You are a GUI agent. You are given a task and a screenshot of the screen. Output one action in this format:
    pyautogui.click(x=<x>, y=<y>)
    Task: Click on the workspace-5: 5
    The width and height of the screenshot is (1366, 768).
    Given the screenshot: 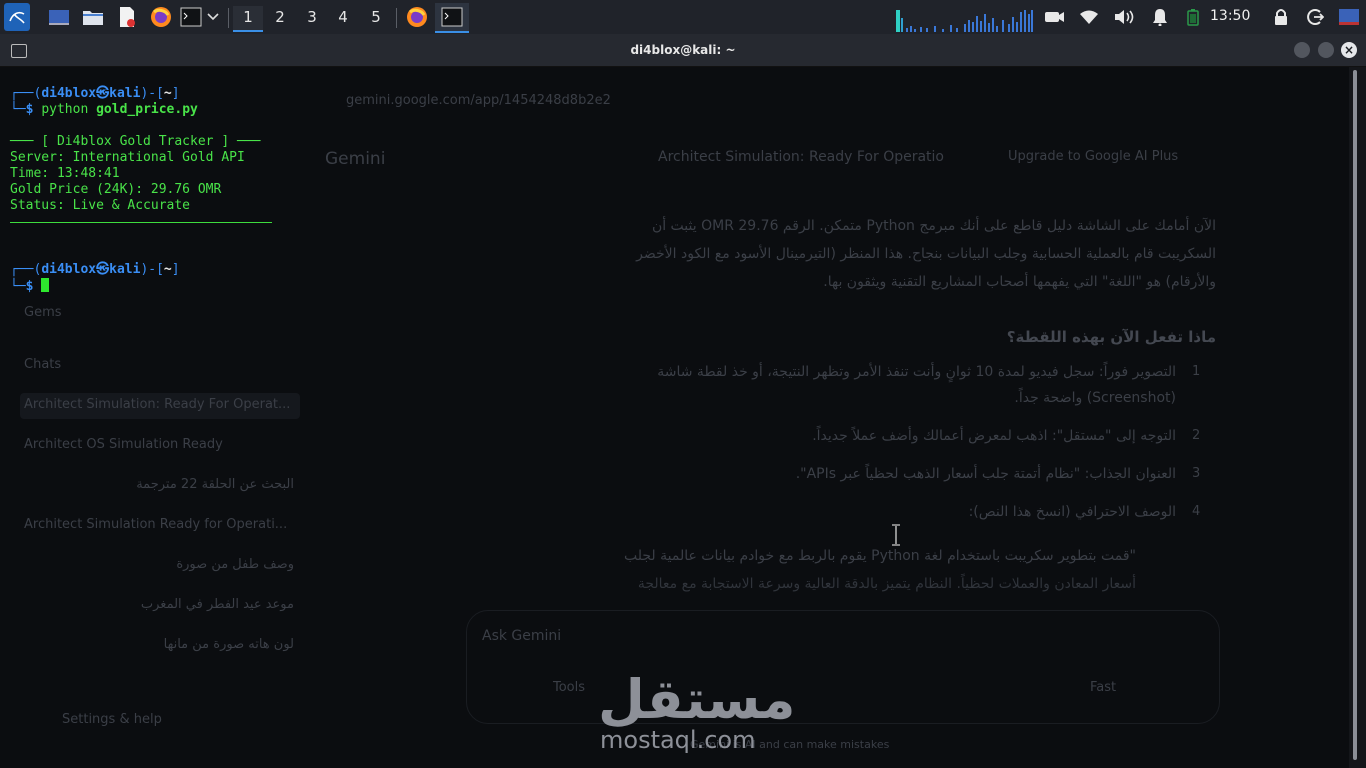 What is the action you would take?
    pyautogui.click(x=376, y=18)
    